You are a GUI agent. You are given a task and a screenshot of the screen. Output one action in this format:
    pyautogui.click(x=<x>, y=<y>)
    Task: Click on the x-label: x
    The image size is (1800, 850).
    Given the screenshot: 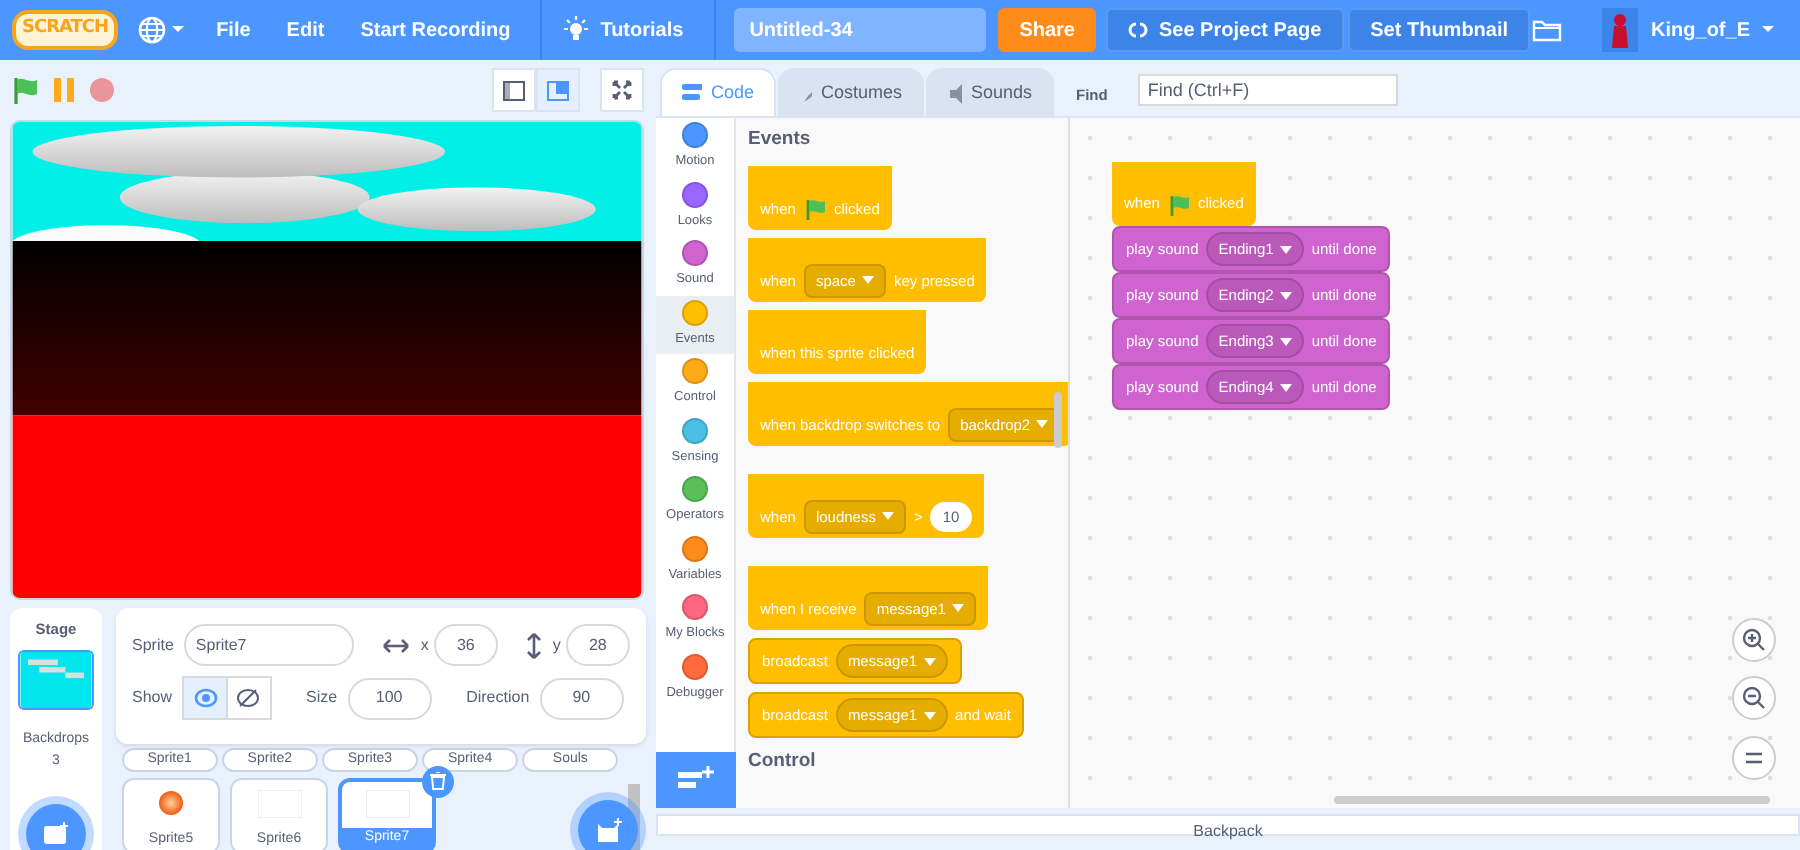 What is the action you would take?
    pyautogui.click(x=424, y=645)
    